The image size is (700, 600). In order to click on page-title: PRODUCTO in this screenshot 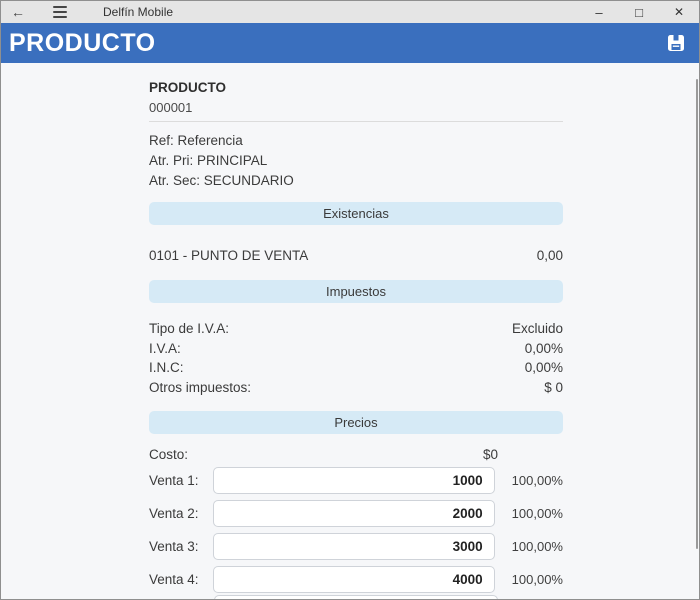, I will do `click(82, 42)`.